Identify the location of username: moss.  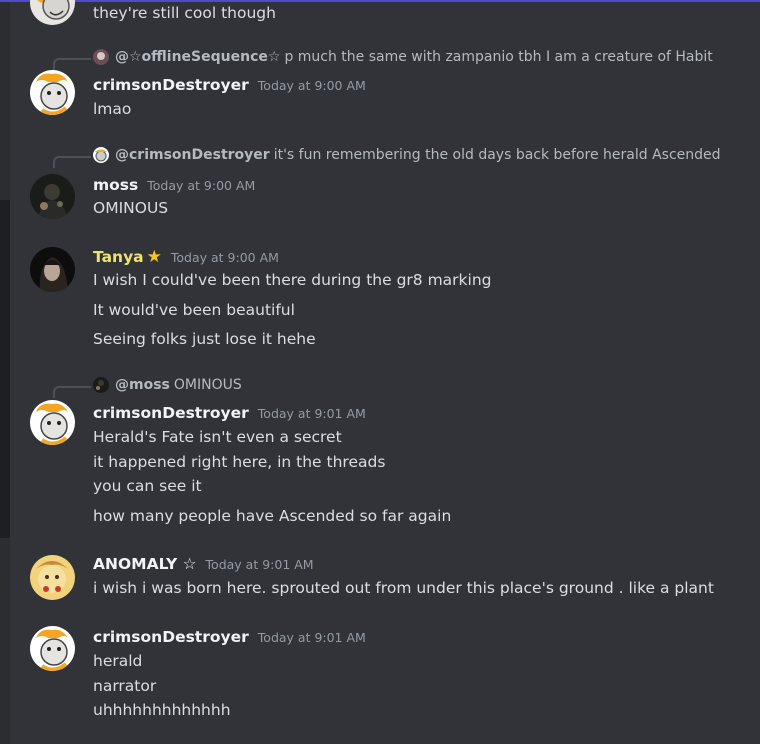
(115, 185).